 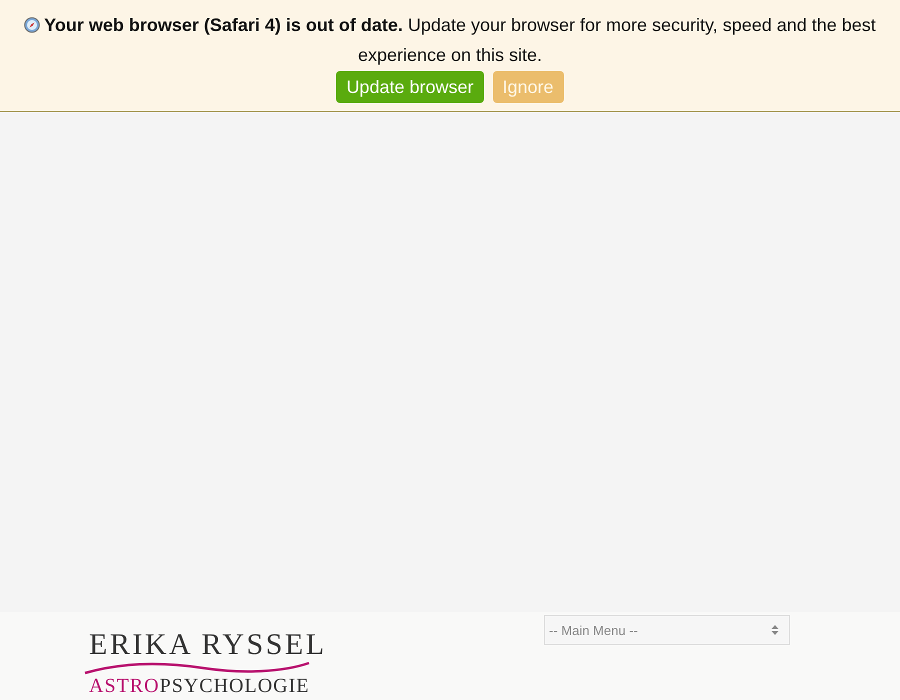 I want to click on swoosh-icon, so click(x=197, y=668).